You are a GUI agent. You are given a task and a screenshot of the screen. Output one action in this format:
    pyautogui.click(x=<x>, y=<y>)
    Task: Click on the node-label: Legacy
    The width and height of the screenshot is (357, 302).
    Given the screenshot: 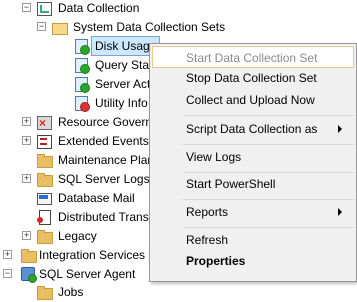 What is the action you would take?
    pyautogui.click(x=77, y=236)
    